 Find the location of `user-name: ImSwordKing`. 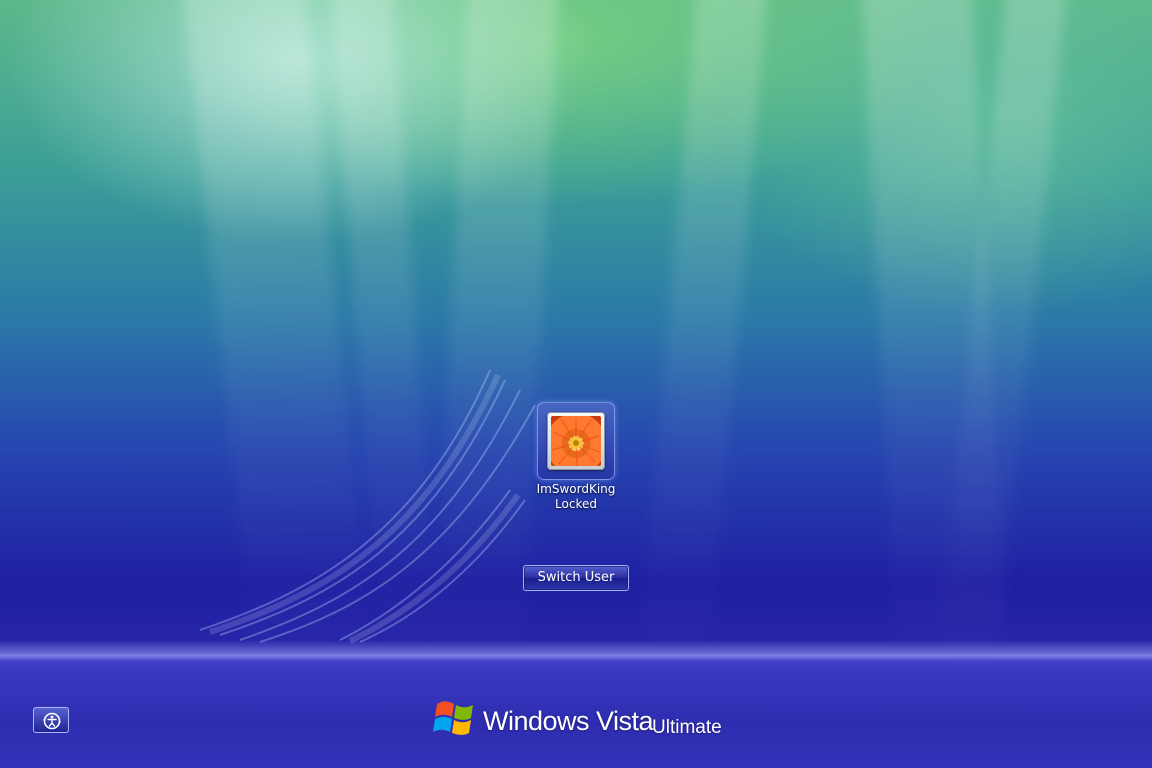

user-name: ImSwordKing is located at coordinates (576, 489).